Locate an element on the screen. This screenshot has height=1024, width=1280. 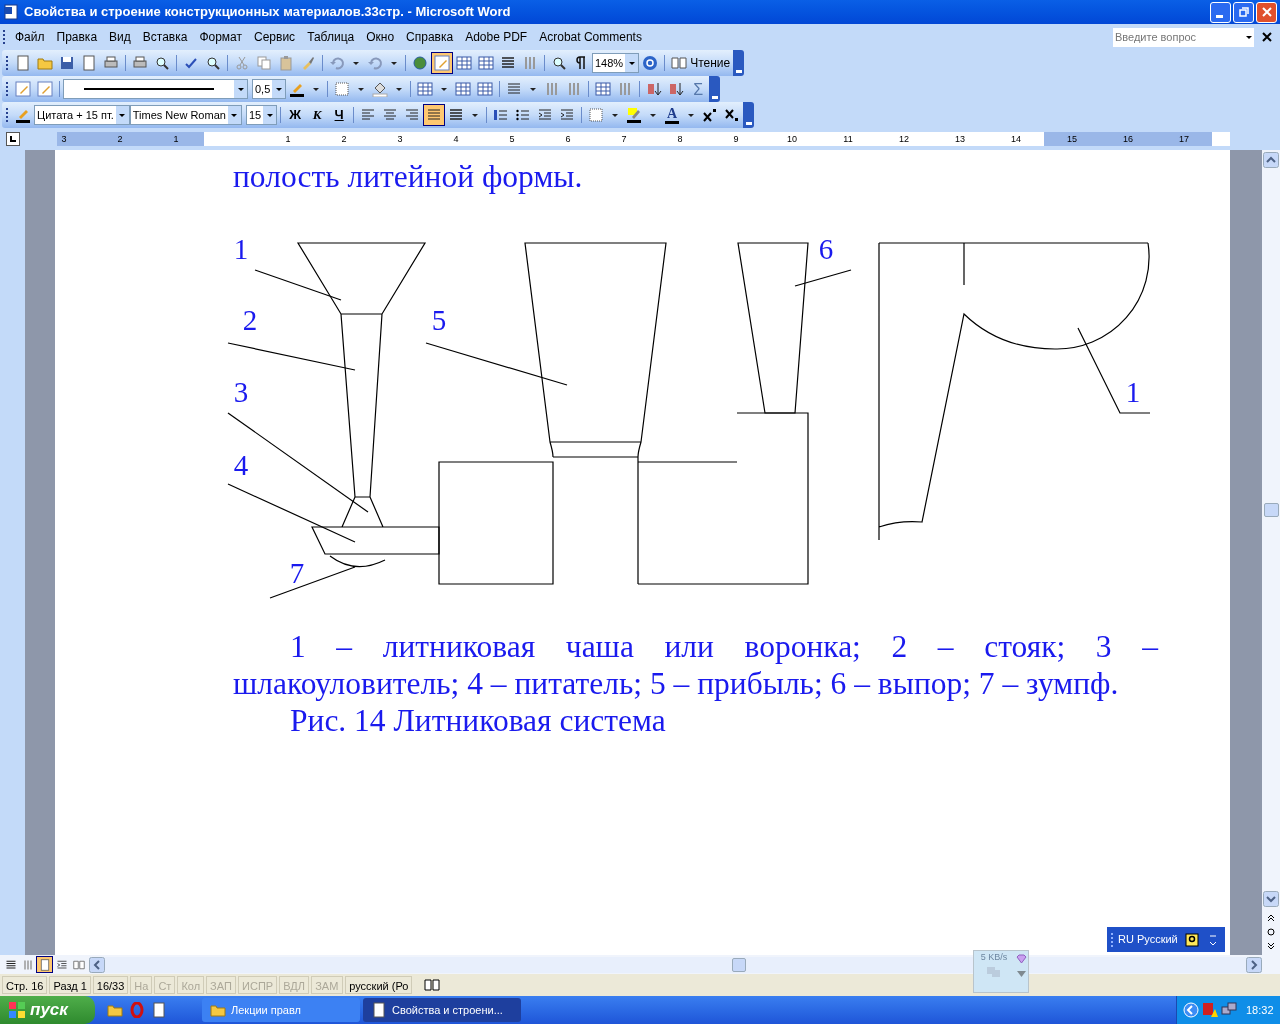
menu-item: Вид is located at coordinates (120, 37).